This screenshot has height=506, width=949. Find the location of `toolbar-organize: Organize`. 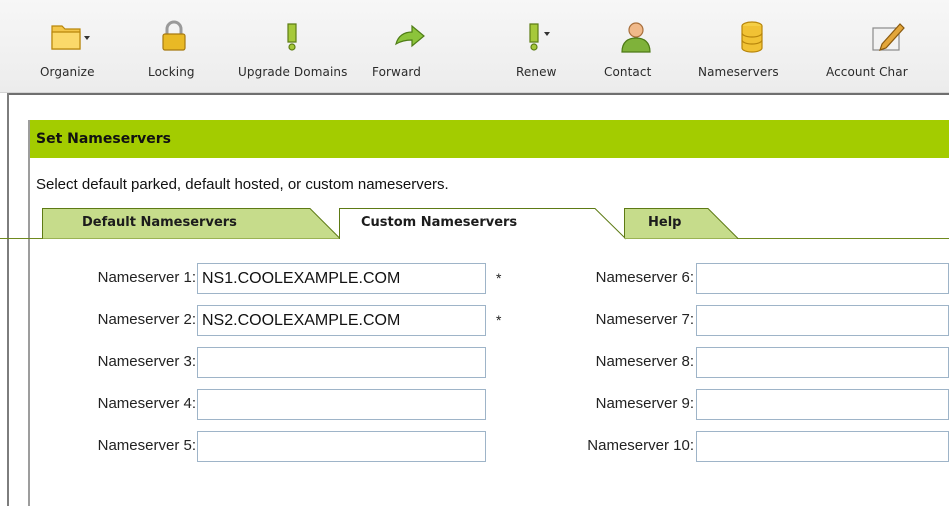

toolbar-organize: Organize is located at coordinates (76, 46).